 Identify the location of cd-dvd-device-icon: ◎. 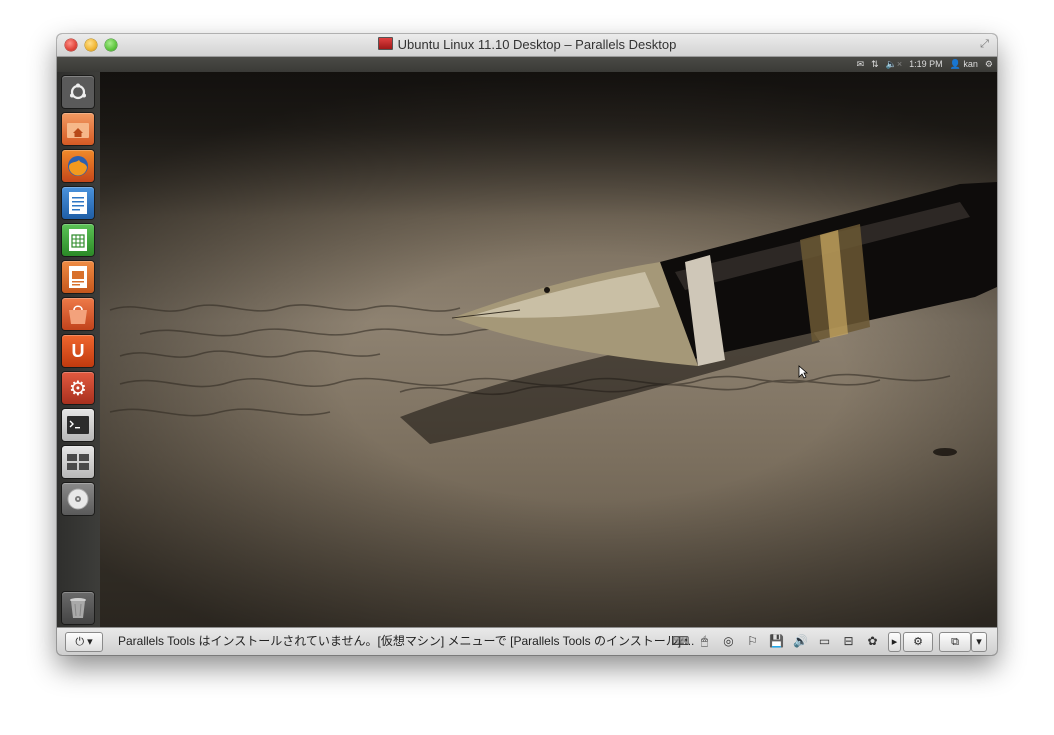
(728, 641).